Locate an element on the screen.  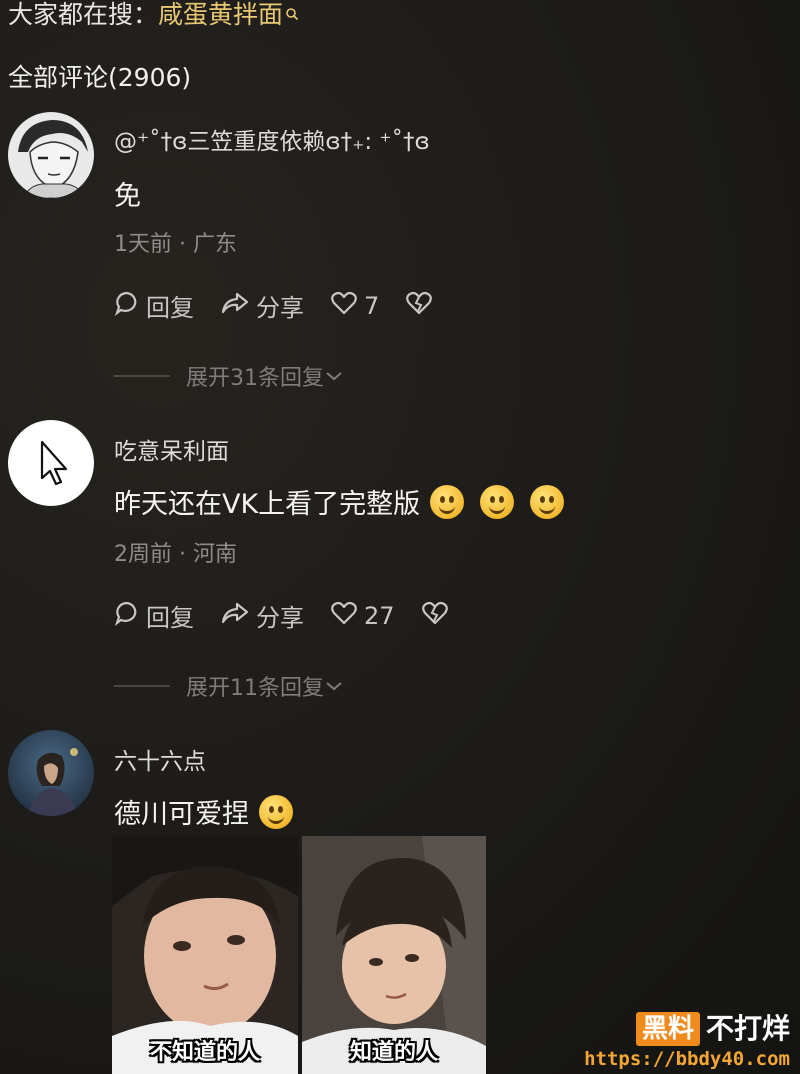
hot-search-prefix: 大家都在搜： is located at coordinates (83, 14).